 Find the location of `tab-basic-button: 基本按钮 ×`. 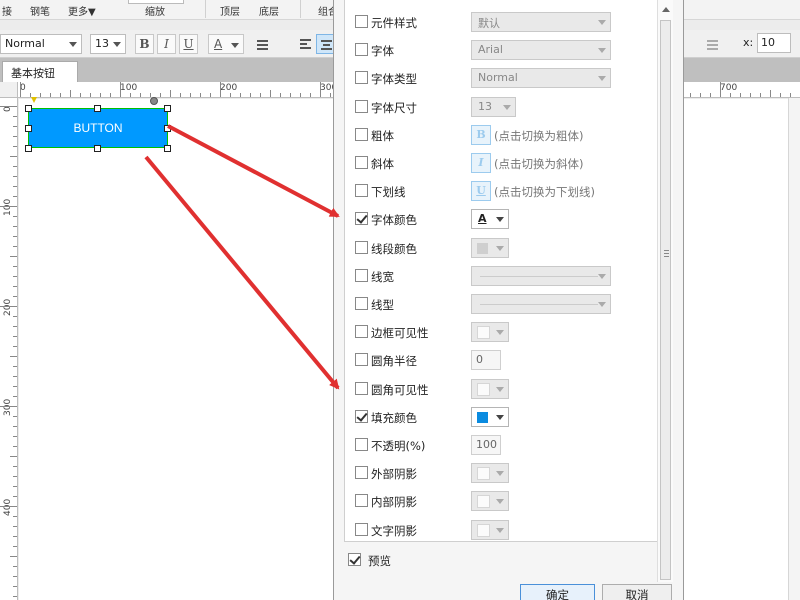

tab-basic-button: 基本按钮 × is located at coordinates (40, 71).